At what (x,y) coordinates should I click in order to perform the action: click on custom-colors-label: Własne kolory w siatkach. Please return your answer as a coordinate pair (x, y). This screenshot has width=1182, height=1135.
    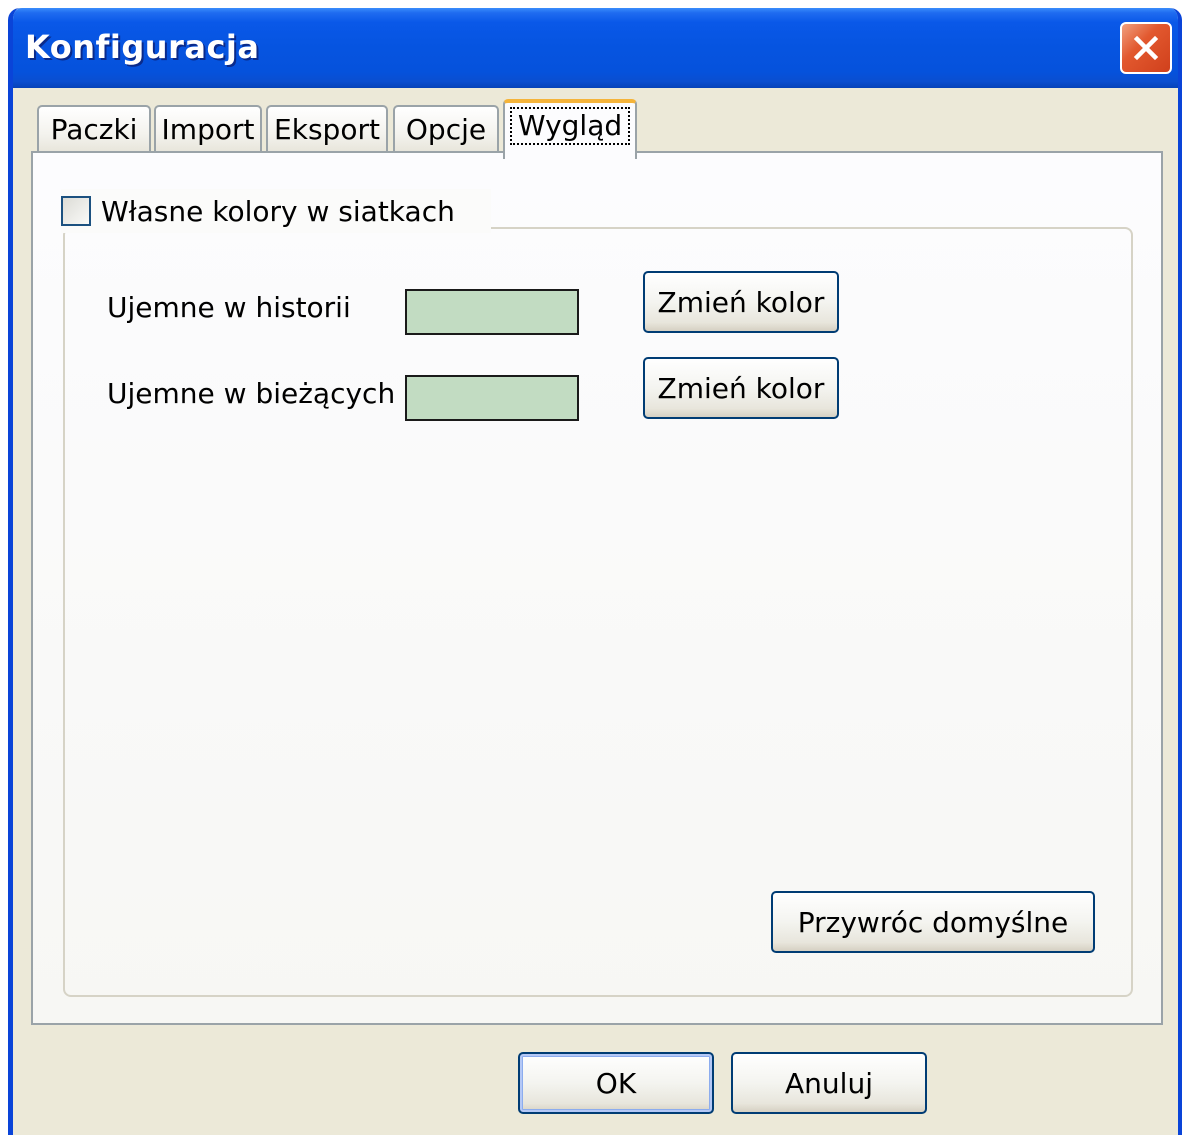
    Looking at the image, I should click on (278, 211).